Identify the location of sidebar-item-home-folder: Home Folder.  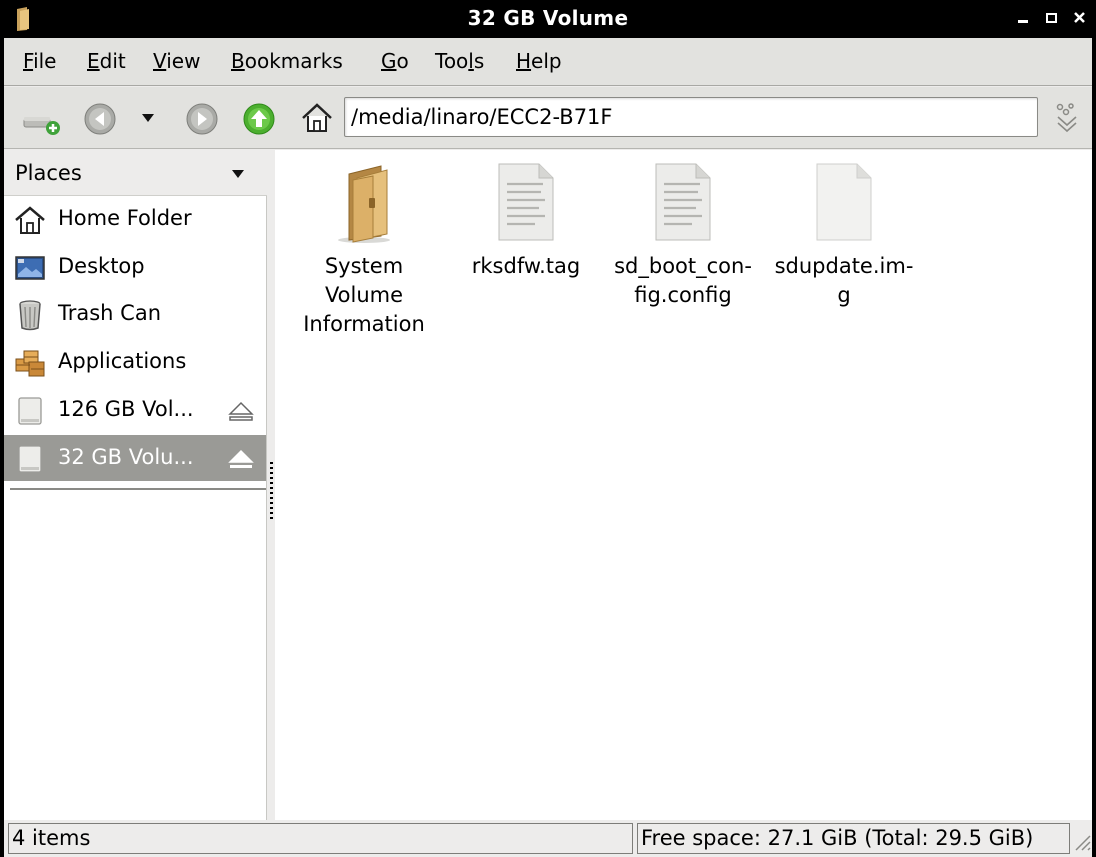
(135, 219).